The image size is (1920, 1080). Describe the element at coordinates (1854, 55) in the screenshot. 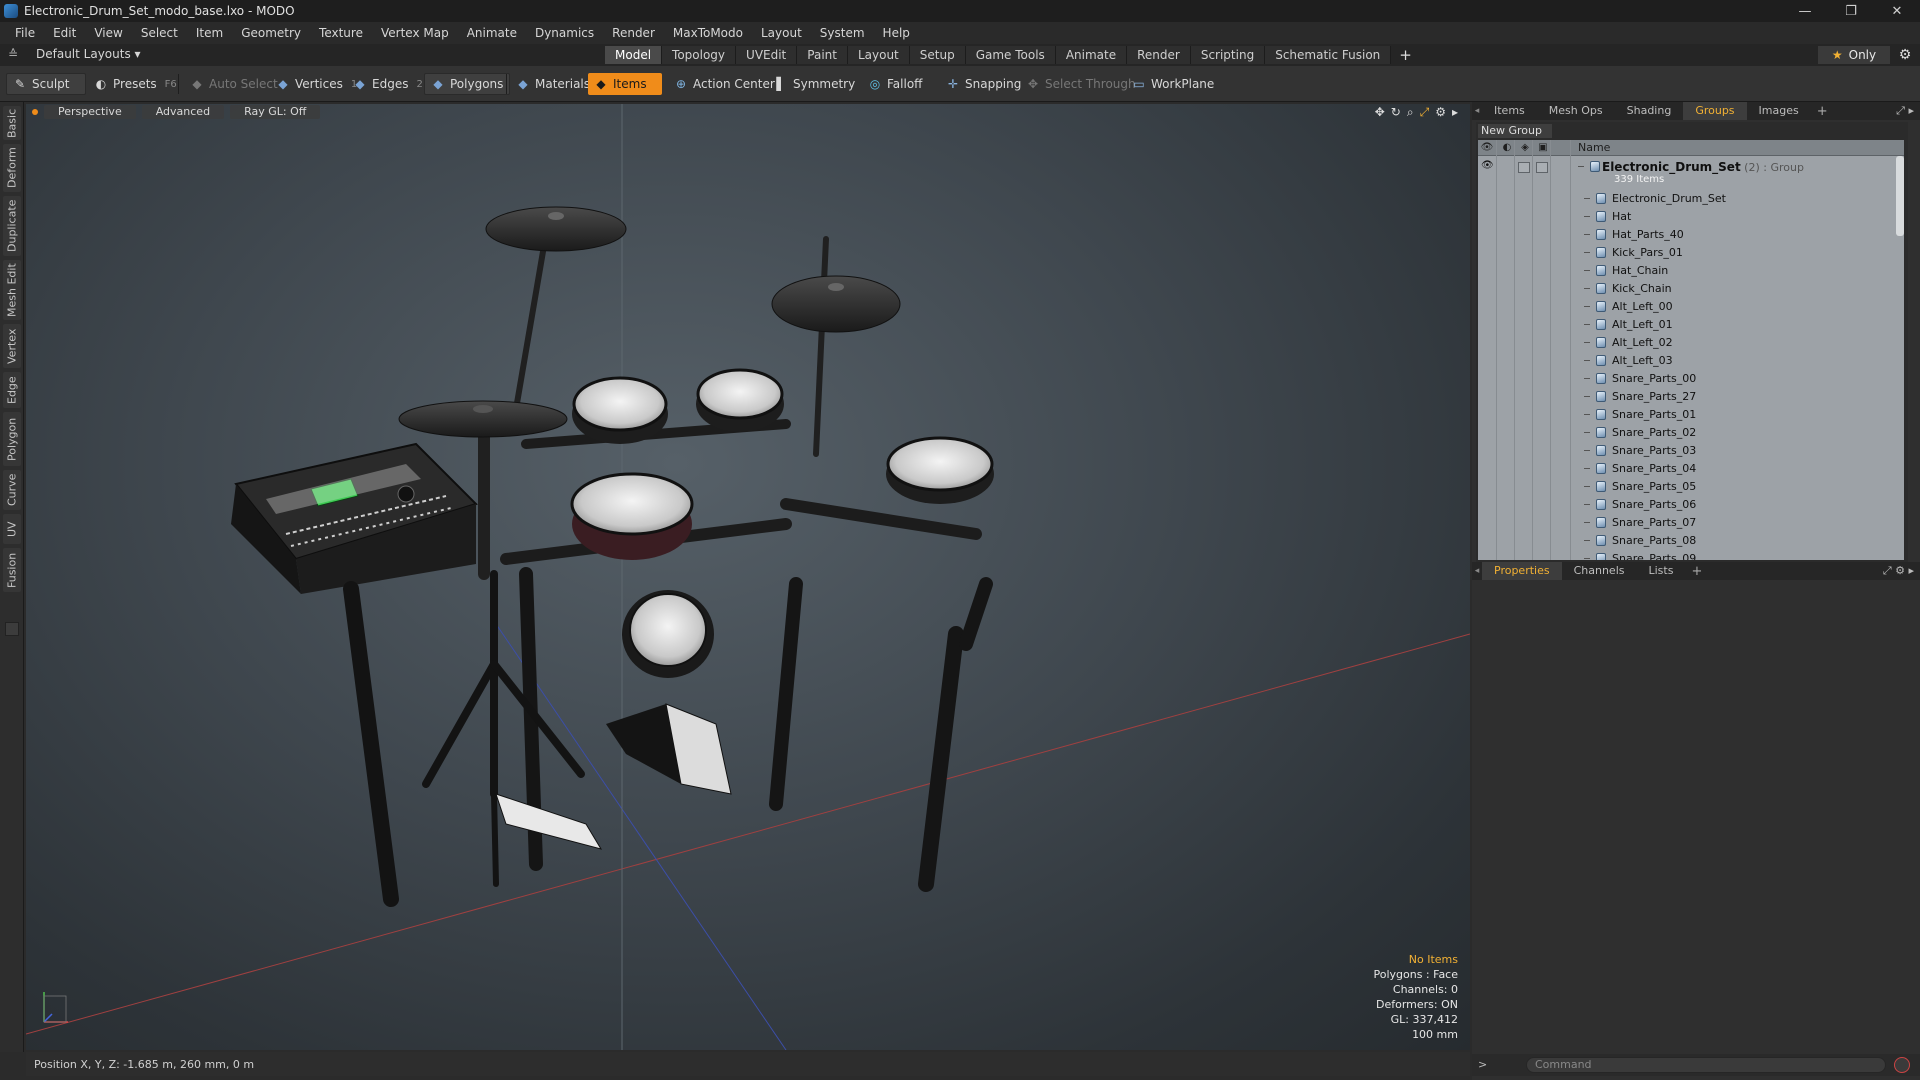

I see `only-button: ★ Only` at that location.